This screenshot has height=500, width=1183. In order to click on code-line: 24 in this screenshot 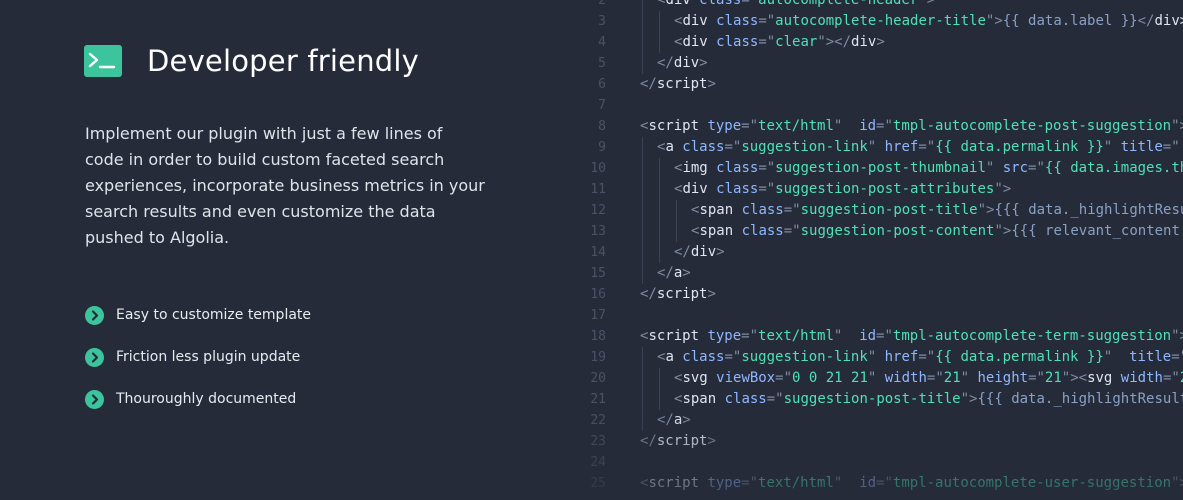, I will do `click(881, 462)`.